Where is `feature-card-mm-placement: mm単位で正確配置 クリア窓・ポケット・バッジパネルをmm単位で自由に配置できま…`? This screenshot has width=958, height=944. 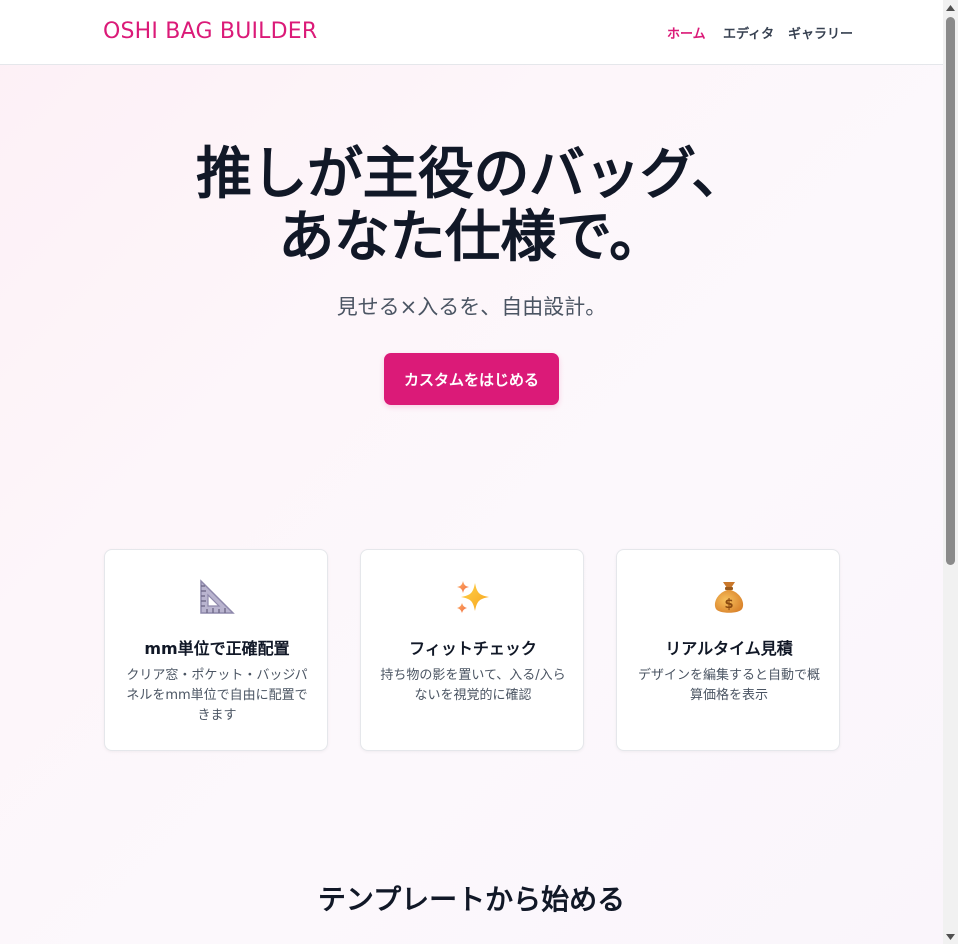
feature-card-mm-placement: mm単位で正確配置 クリア窓・ポケット・バッジパネルをmm単位で自由に配置できま… is located at coordinates (216, 650).